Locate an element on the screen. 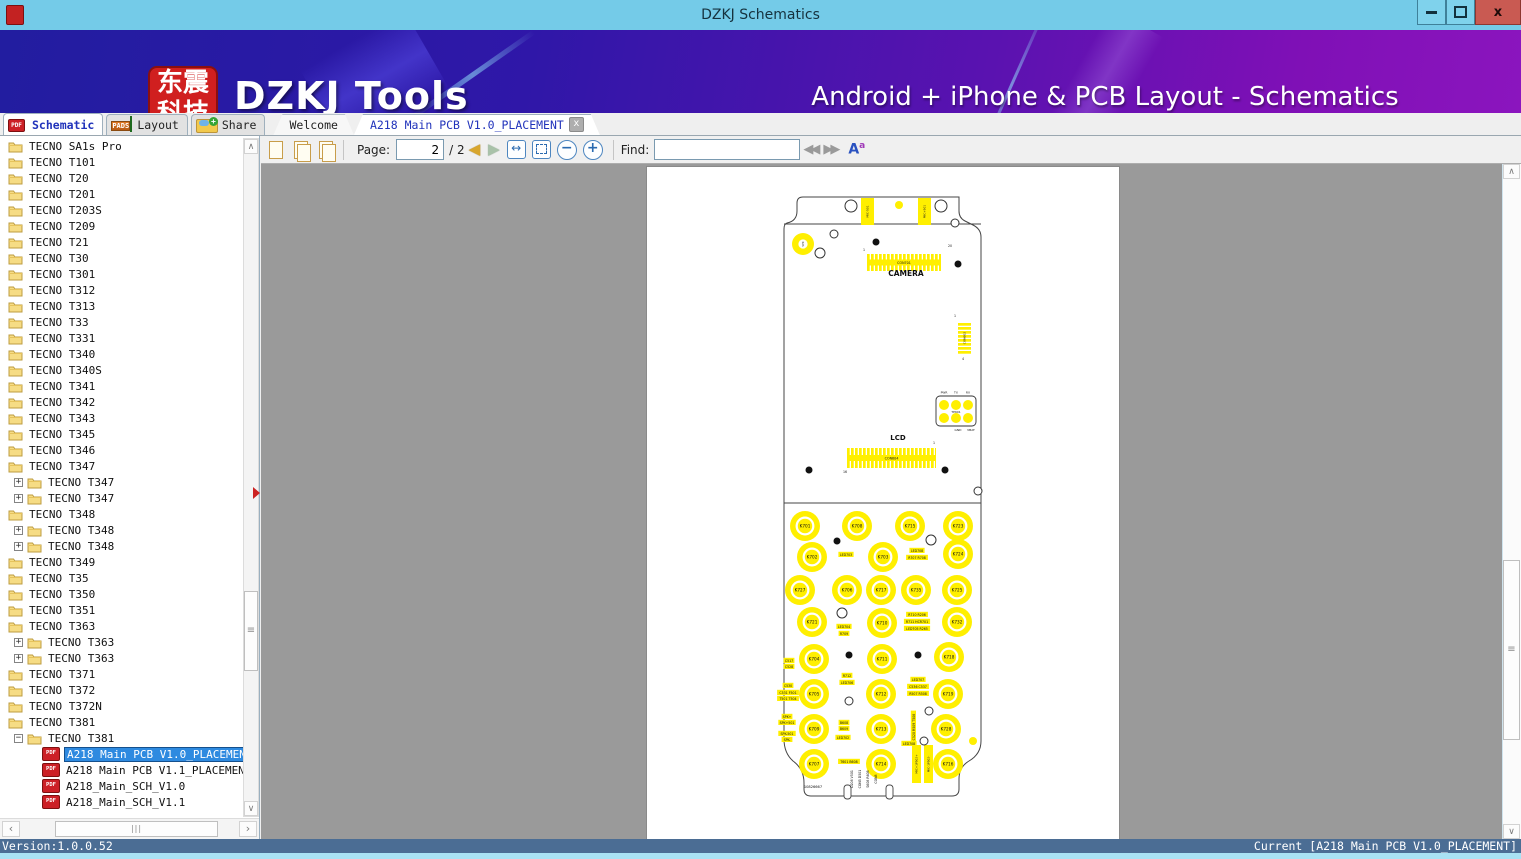  tree-item-folder: TECNO T340 is located at coordinates (121, 354).